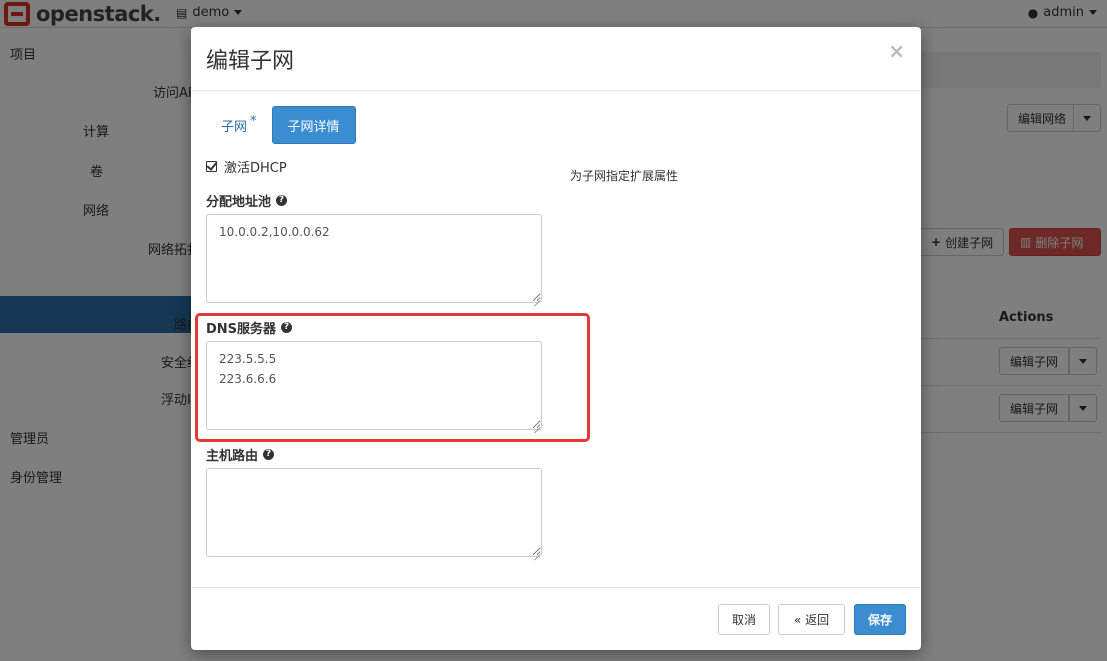  I want to click on modal-footer: 取消 « 返回 保存, so click(556, 618).